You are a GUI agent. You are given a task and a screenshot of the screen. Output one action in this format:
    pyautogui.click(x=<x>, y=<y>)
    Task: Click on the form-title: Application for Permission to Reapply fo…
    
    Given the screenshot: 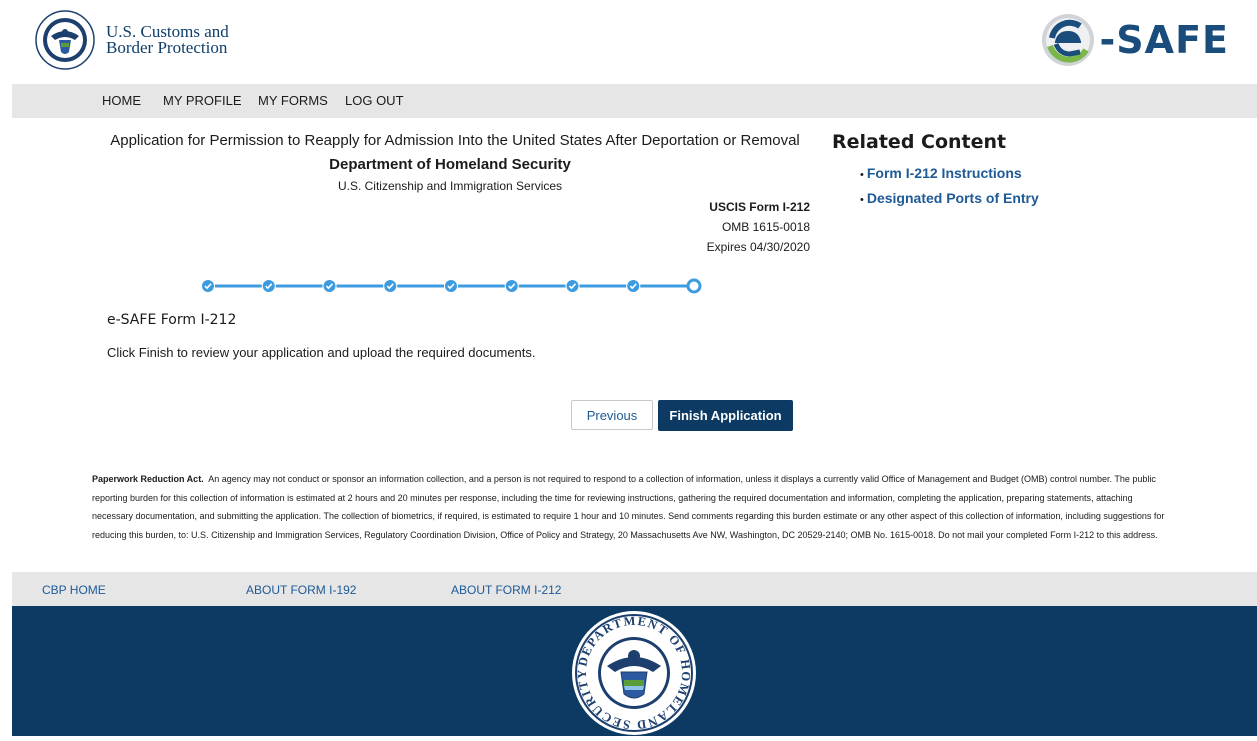 What is the action you would take?
    pyautogui.click(x=455, y=140)
    